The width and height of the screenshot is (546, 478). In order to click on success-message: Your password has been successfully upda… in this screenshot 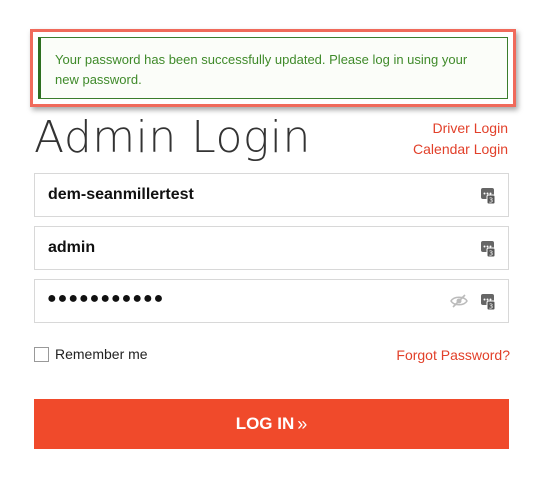, I will do `click(261, 69)`.